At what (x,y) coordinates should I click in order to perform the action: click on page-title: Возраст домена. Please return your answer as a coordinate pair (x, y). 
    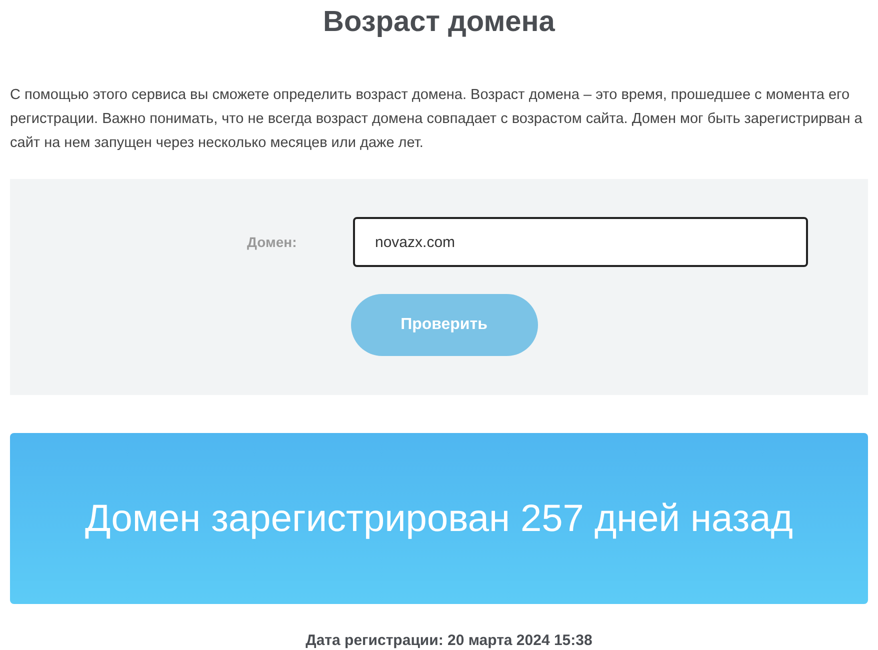
    Looking at the image, I should click on (439, 22).